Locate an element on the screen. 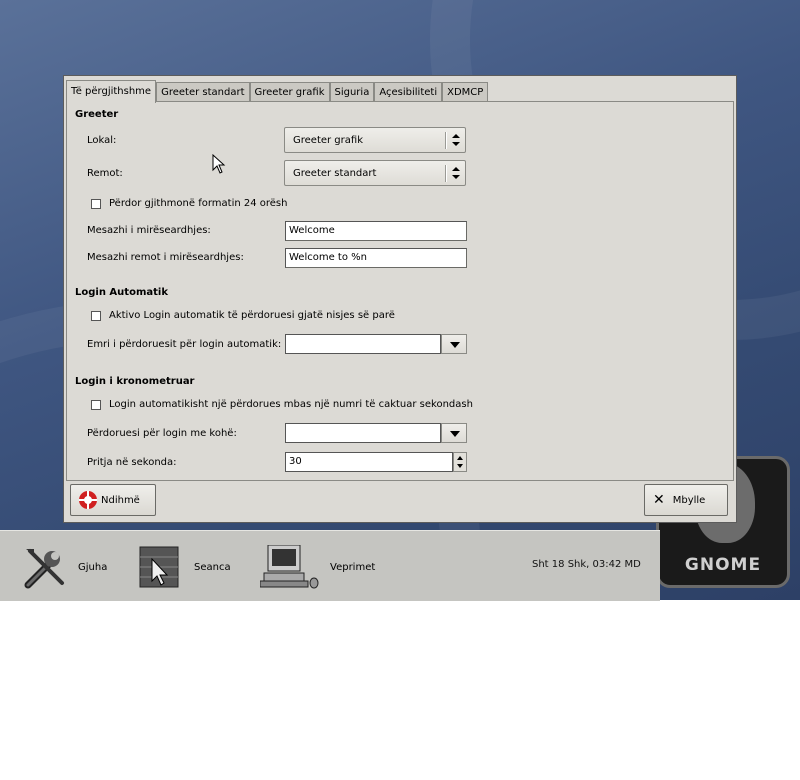 The width and height of the screenshot is (800, 780). autologin-section-title: Login Automatik is located at coordinates (121, 292).